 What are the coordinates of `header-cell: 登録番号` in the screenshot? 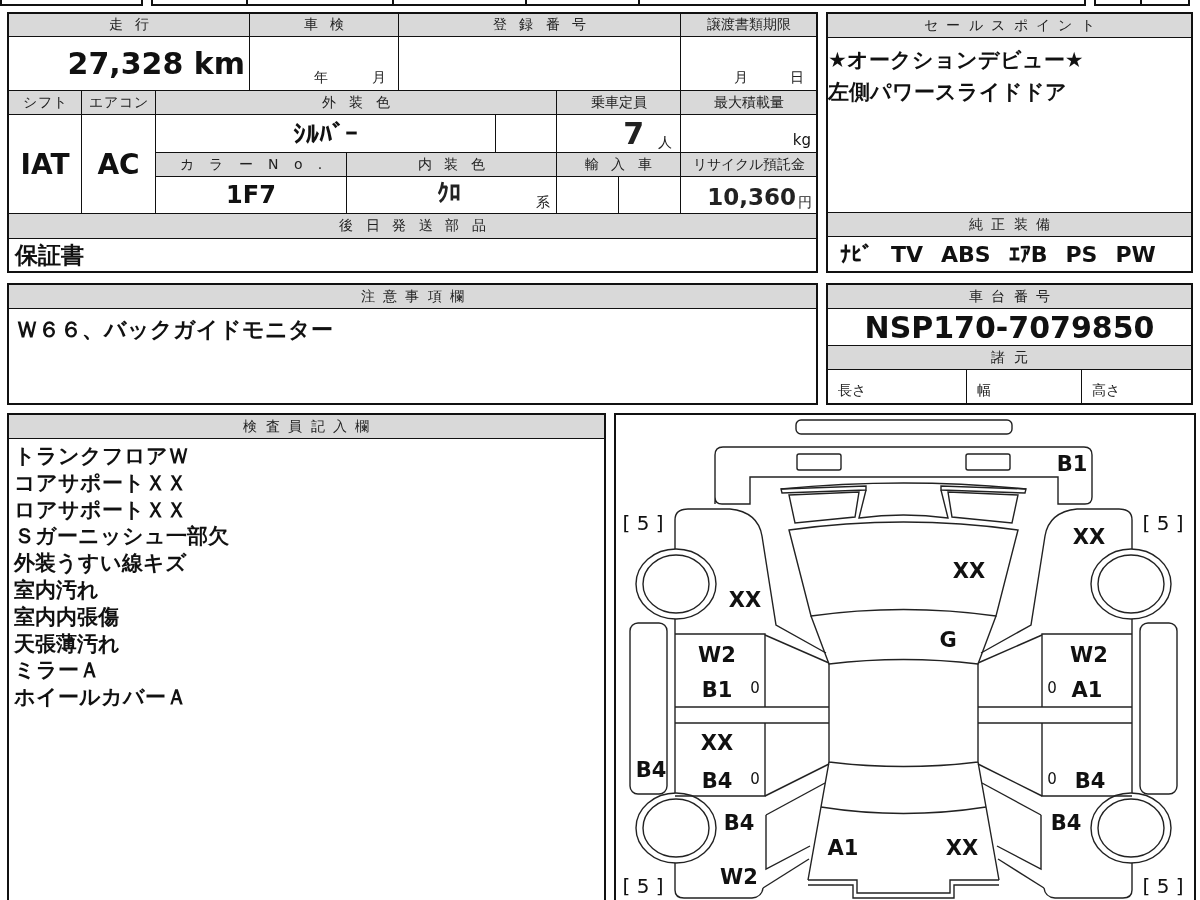 It's located at (539, 25).